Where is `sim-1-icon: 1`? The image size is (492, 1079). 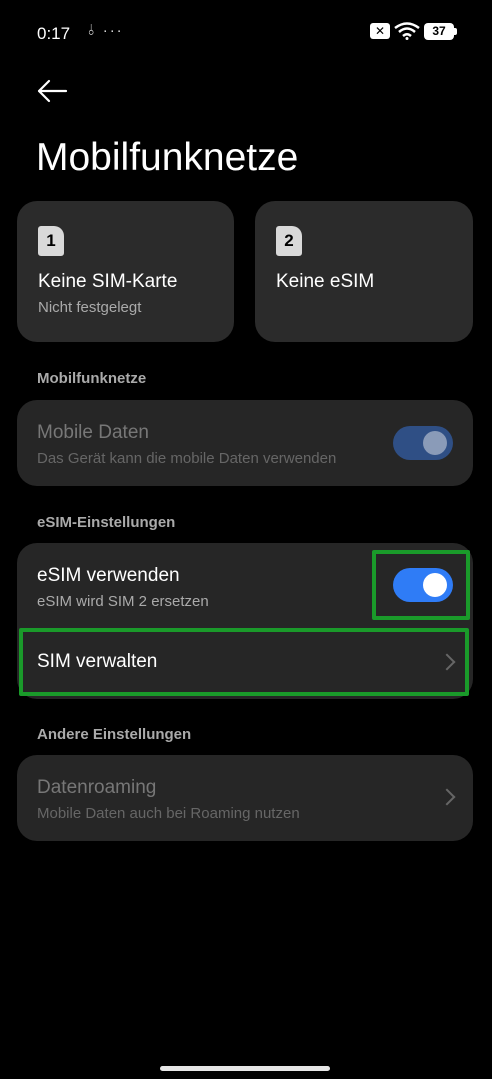
sim-1-icon: 1 is located at coordinates (51, 241).